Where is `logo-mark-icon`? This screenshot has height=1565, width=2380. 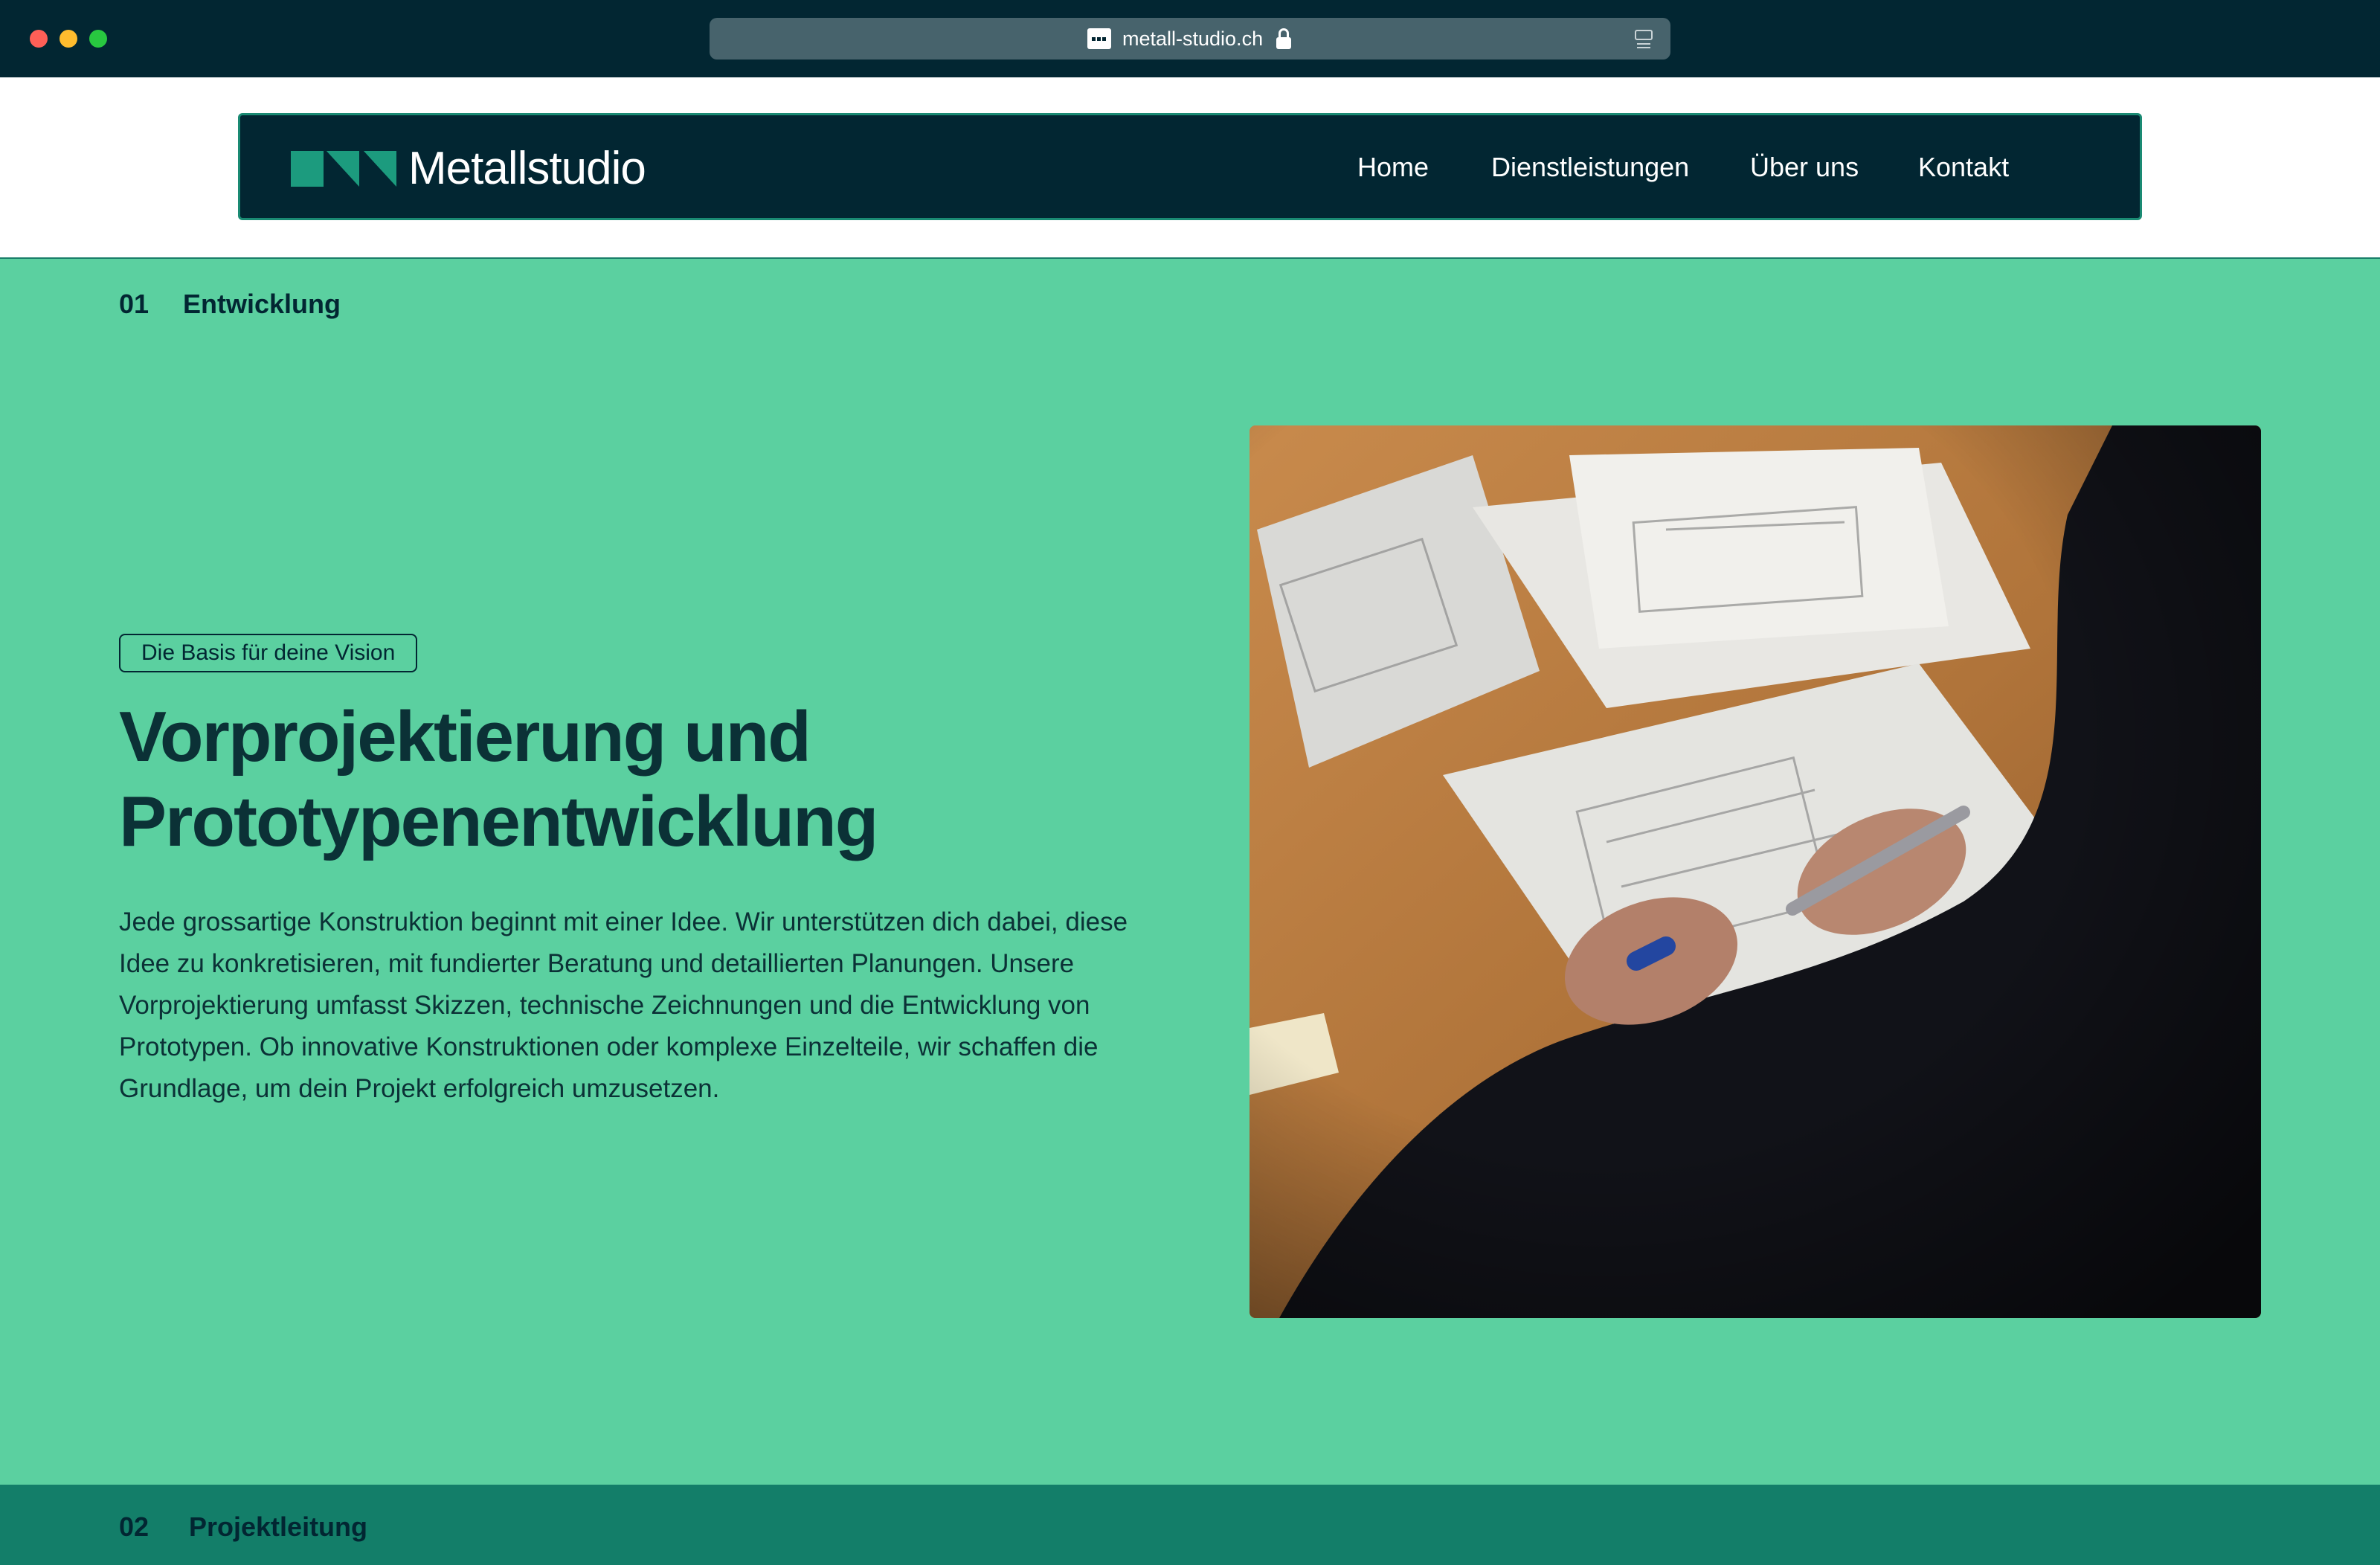 logo-mark-icon is located at coordinates (344, 169).